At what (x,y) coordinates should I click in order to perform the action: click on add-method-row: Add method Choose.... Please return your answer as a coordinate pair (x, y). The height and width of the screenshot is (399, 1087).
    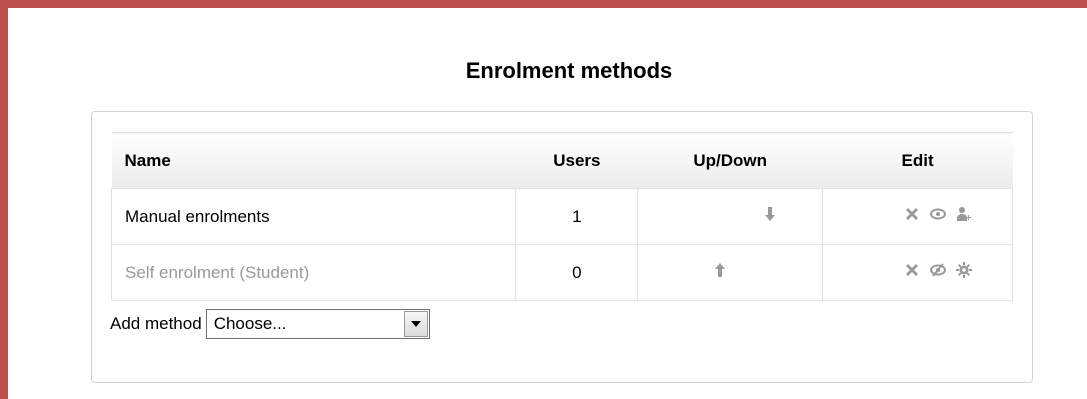
    Looking at the image, I should click on (270, 324).